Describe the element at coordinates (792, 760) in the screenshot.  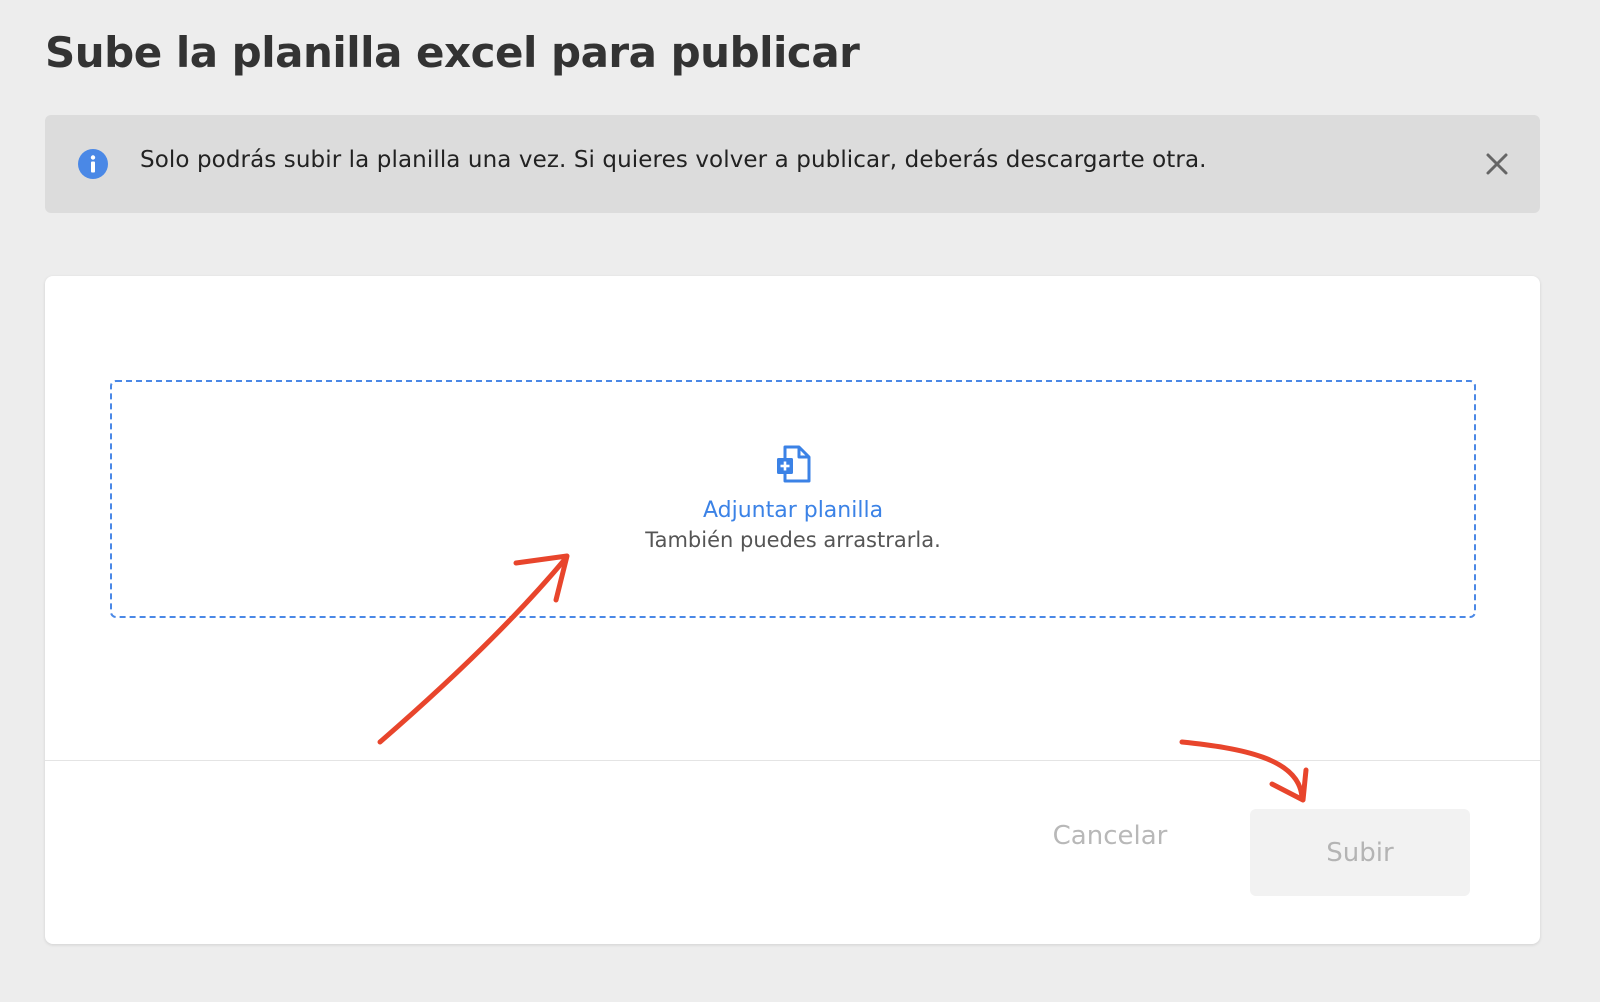
I see `card-divider` at that location.